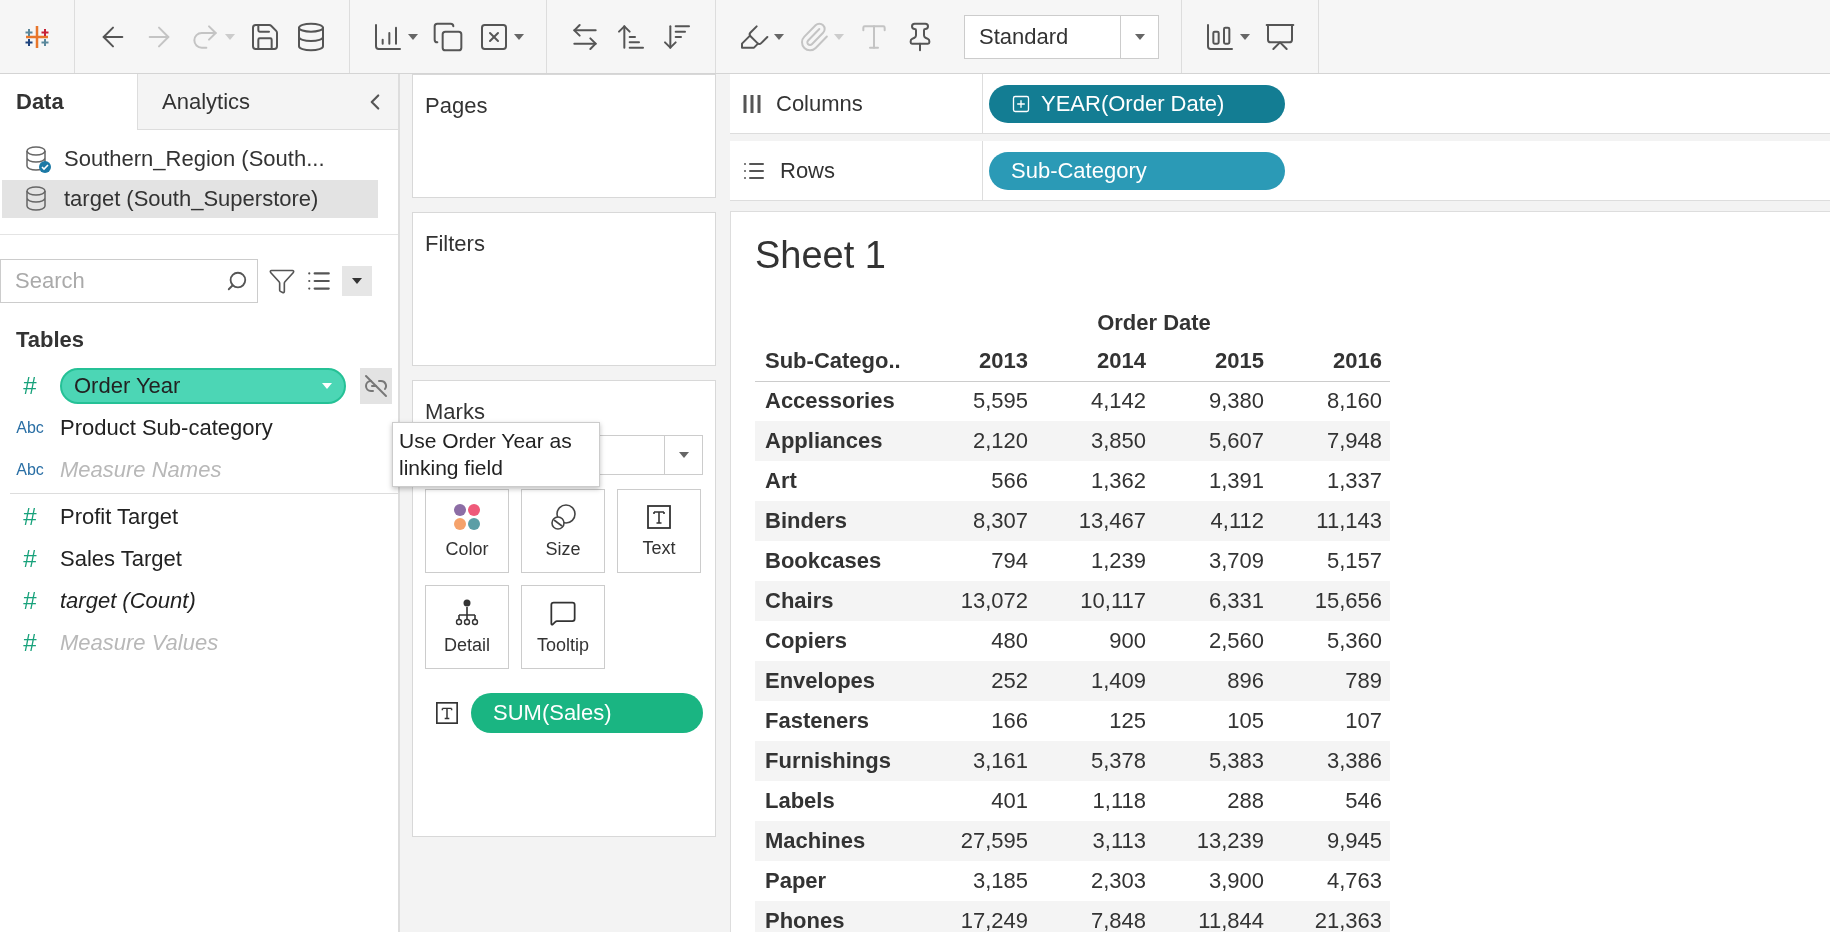  What do you see at coordinates (1331, 561) in the screenshot?
I see `table-cell: 5,157` at bounding box center [1331, 561].